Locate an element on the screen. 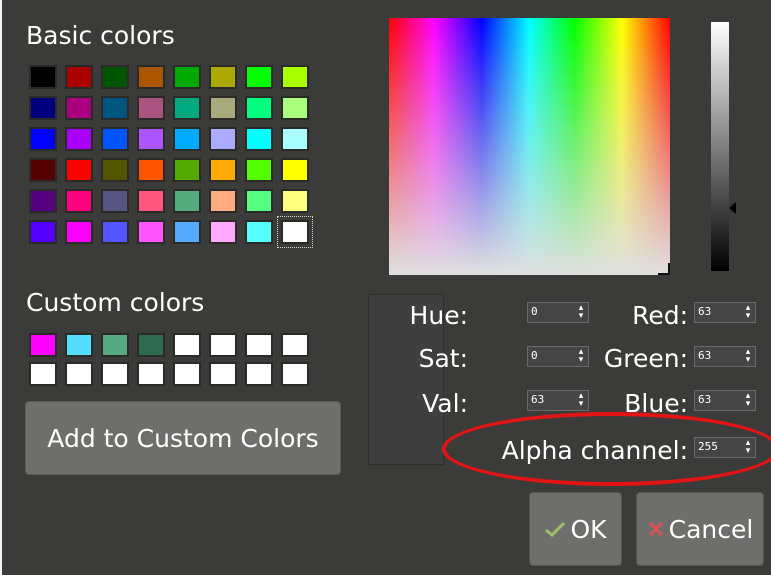 Image resolution: width=771 pixels, height=575 pixels. cancel-button: Cancel is located at coordinates (700, 529).